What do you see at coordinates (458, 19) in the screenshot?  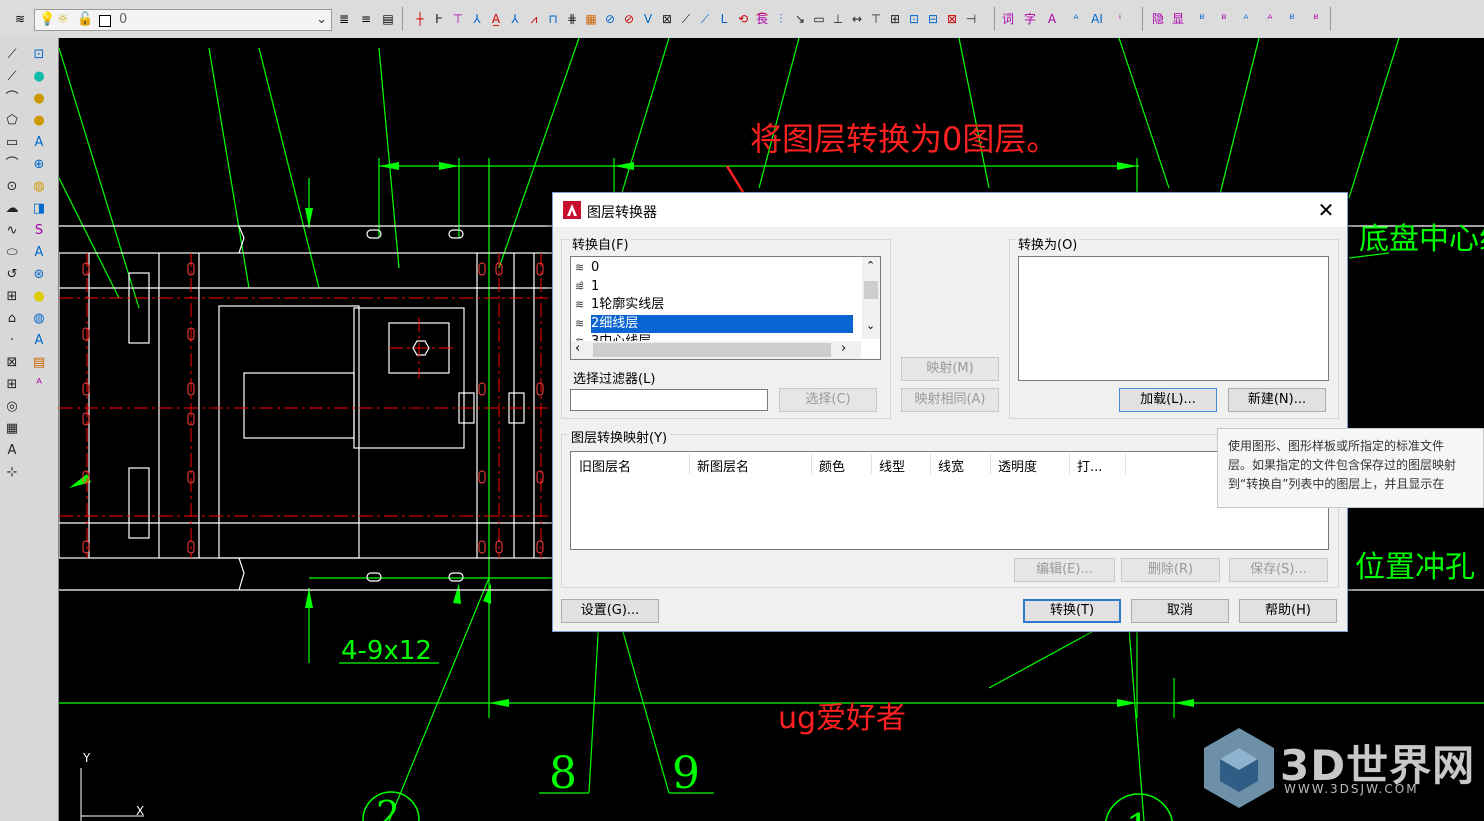 I see `tool-icon-3: ⊤` at bounding box center [458, 19].